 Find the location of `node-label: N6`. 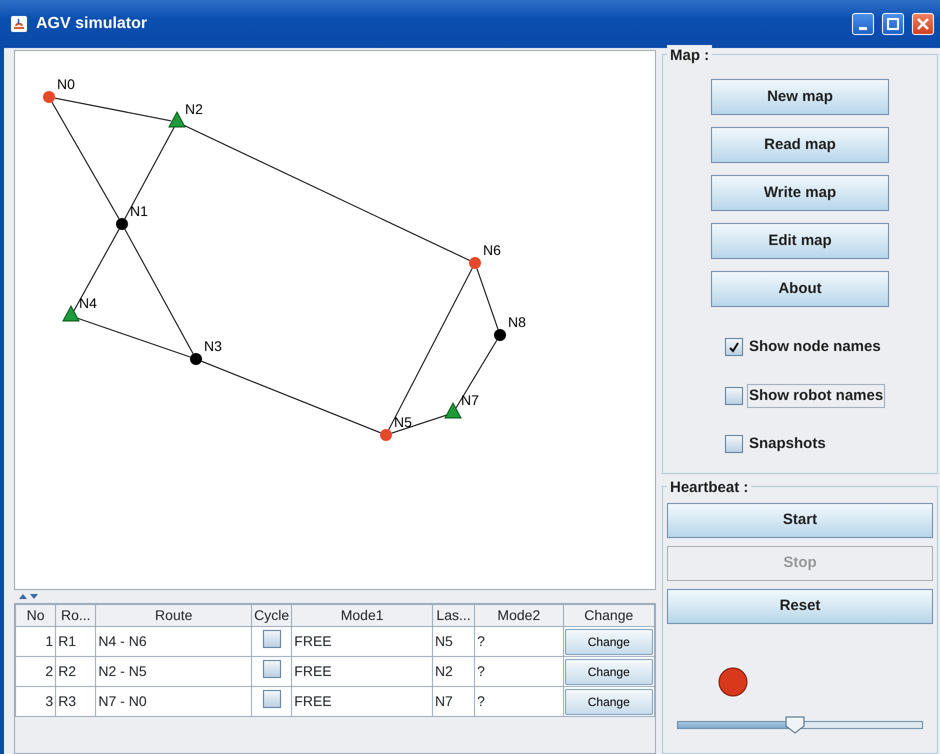

node-label: N6 is located at coordinates (492, 250).